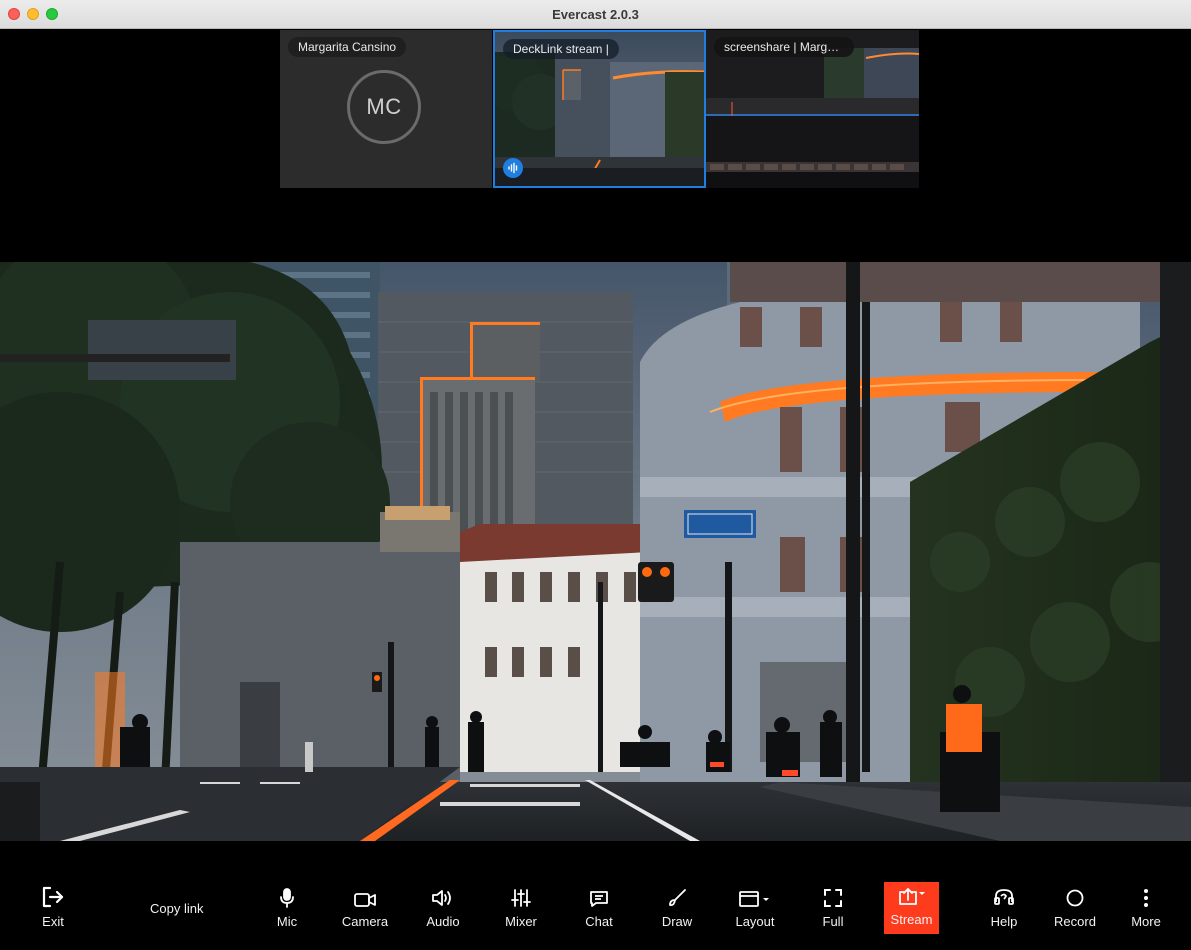 Image resolution: width=1191 pixels, height=950 pixels. Describe the element at coordinates (599, 895) in the screenshot. I see `chat-icon` at that location.